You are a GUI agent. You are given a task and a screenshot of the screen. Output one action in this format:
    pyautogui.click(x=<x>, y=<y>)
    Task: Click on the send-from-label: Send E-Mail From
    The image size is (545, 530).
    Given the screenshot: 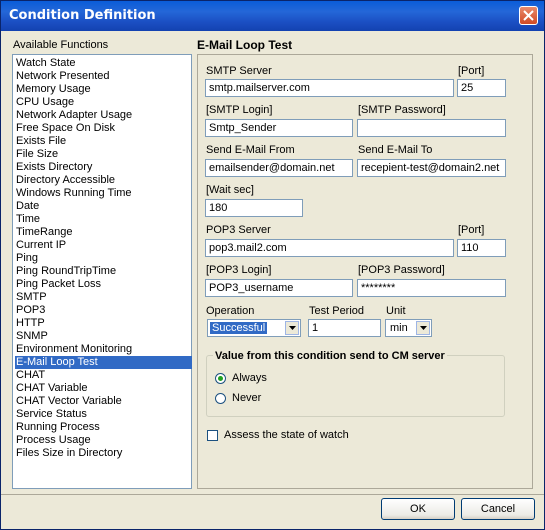 What is the action you would take?
    pyautogui.click(x=250, y=150)
    